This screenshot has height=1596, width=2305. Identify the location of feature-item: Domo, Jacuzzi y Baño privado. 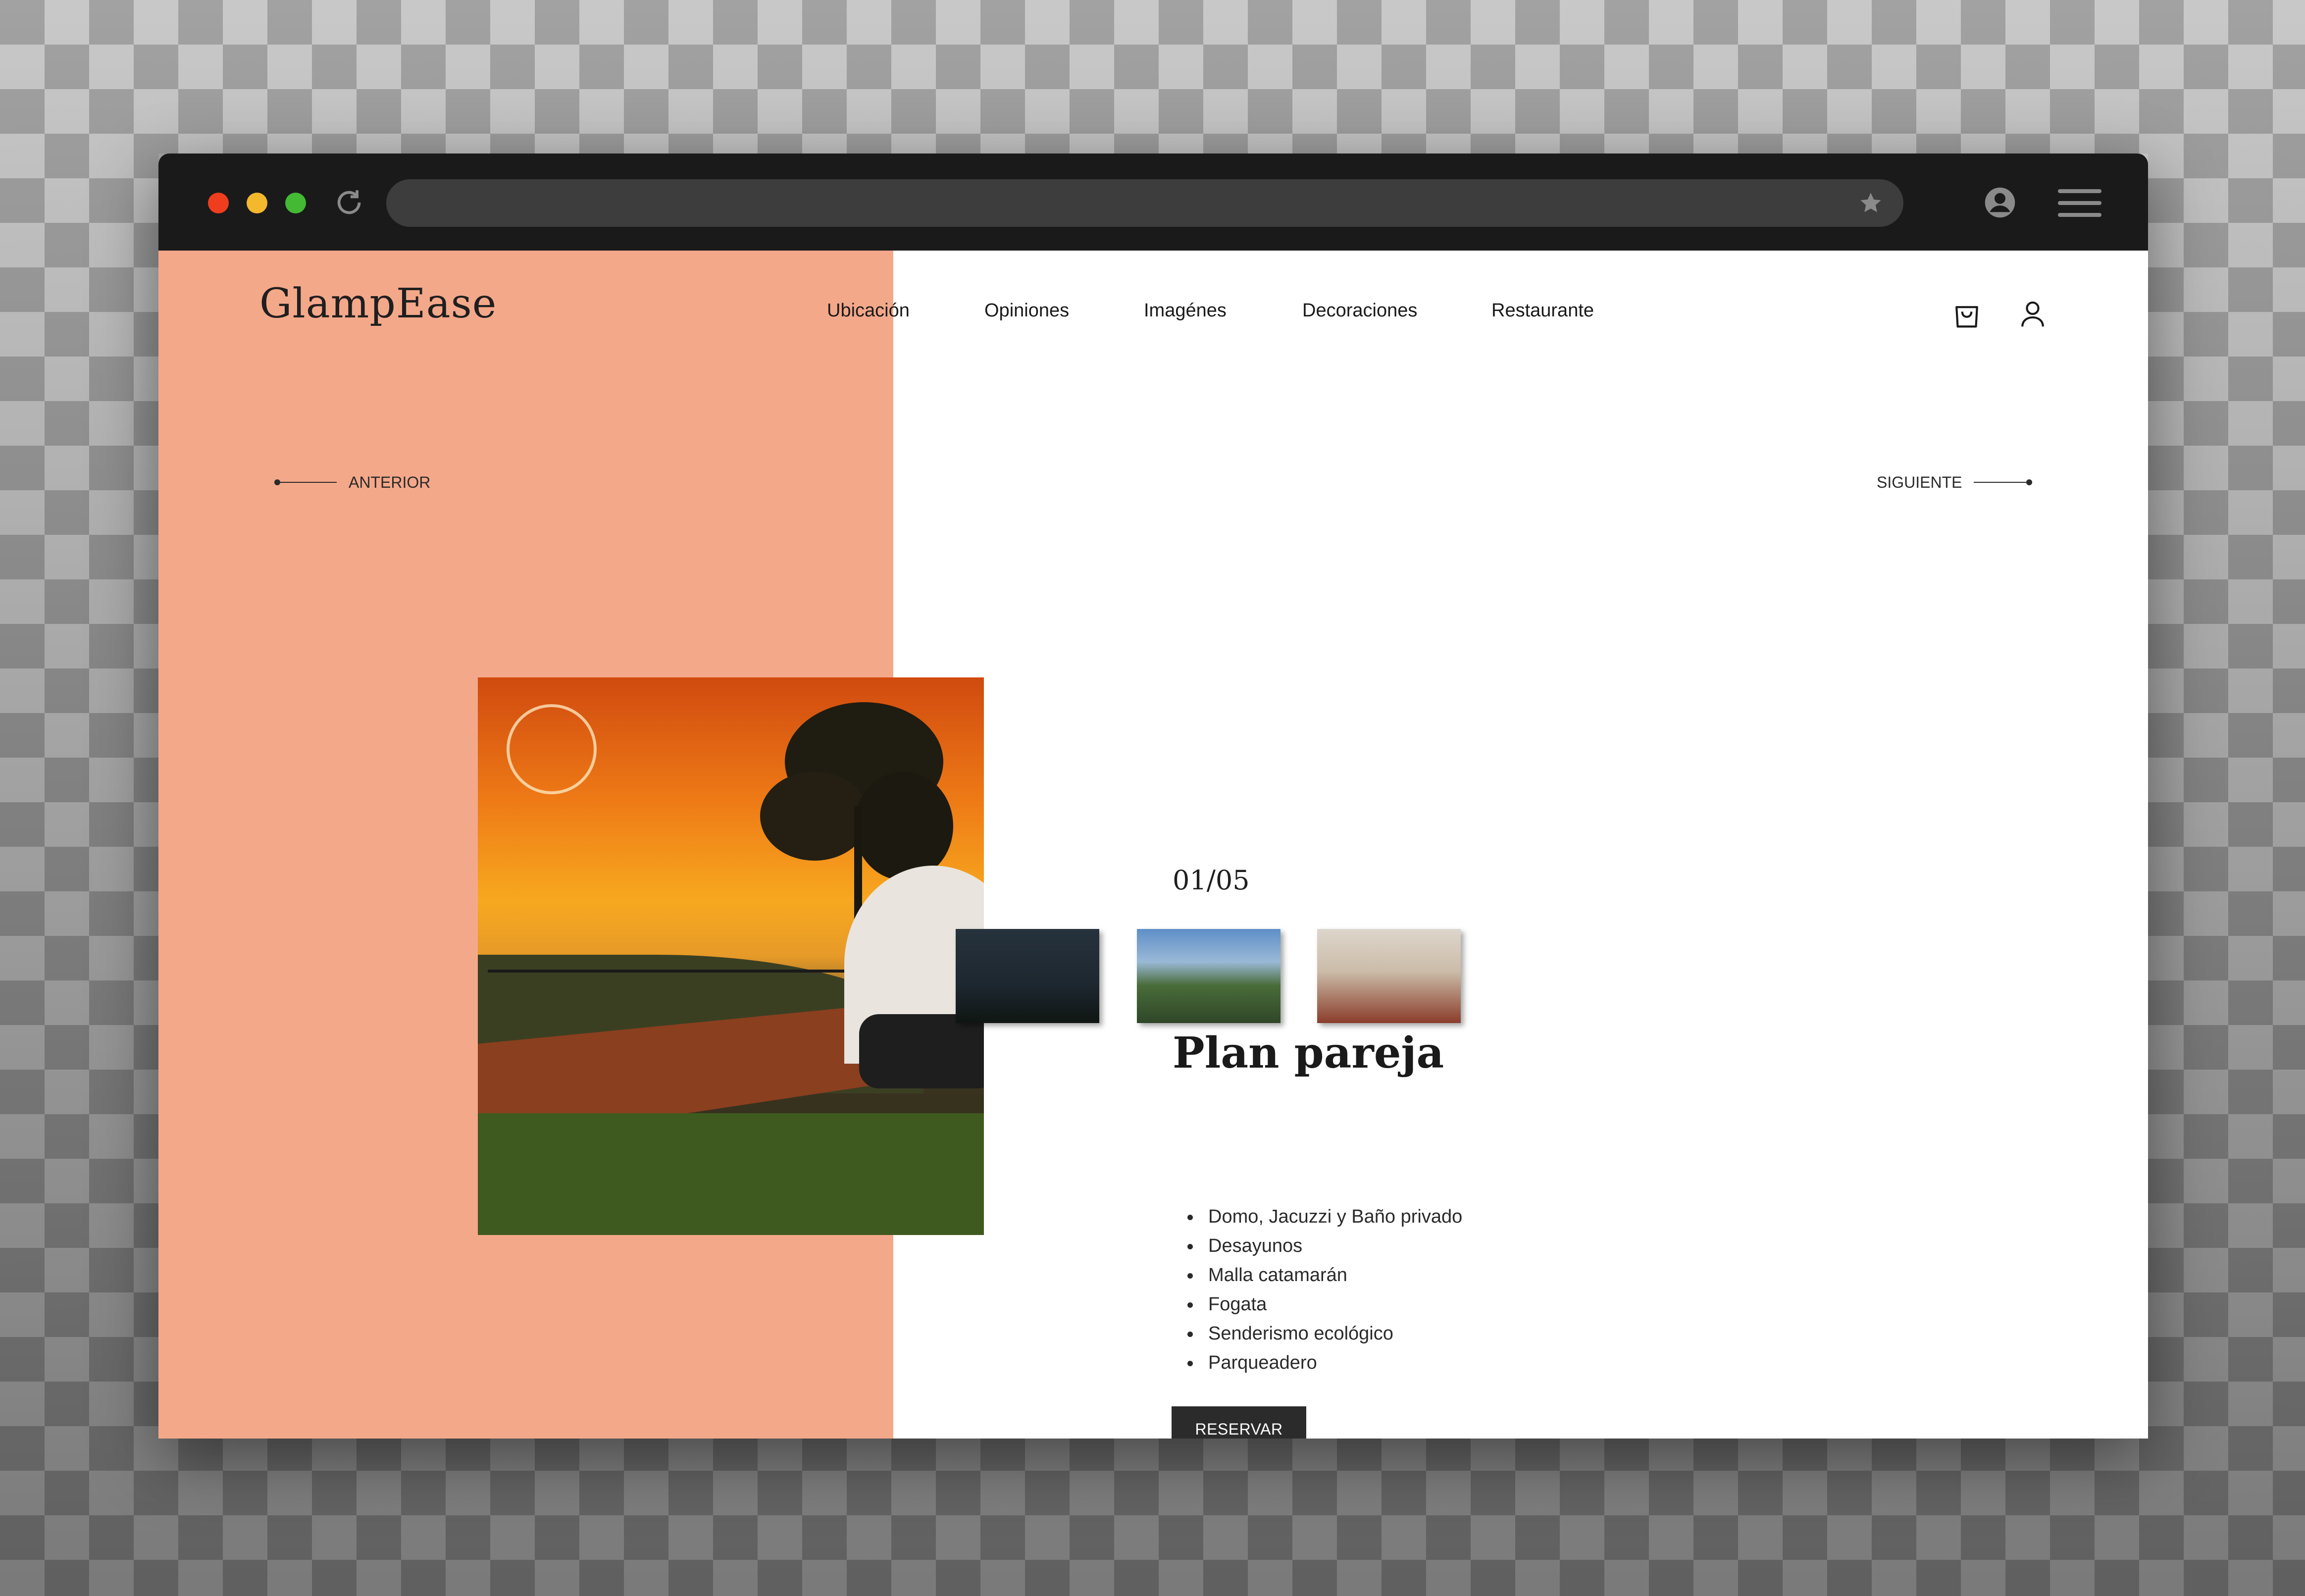
(1324, 1217).